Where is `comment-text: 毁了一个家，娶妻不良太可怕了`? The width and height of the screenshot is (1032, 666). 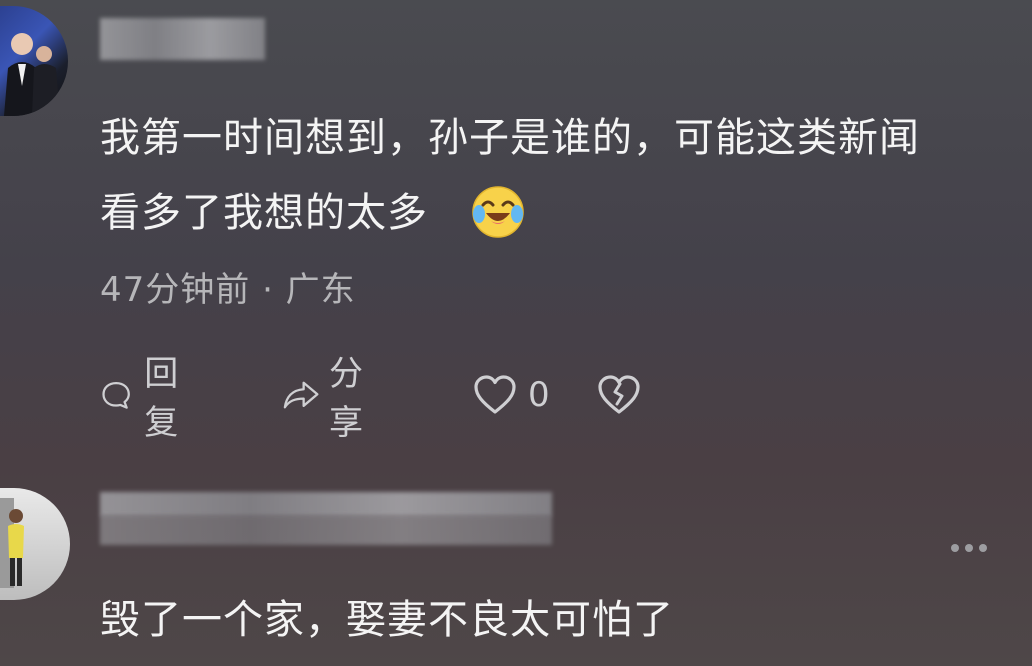 comment-text: 毁了一个家，娶妻不良太可怕了 is located at coordinates (387, 620).